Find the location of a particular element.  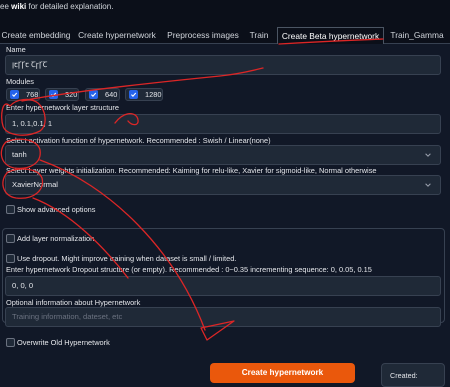

activation-value: tanh is located at coordinates (19, 154).